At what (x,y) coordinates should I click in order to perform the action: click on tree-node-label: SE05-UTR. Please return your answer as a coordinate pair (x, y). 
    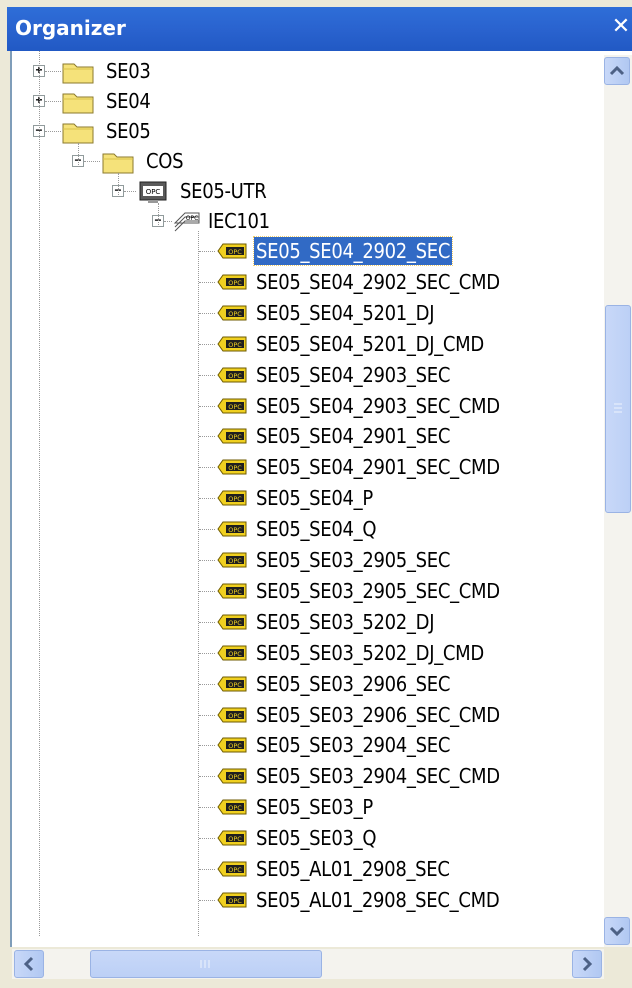
    Looking at the image, I should click on (223, 191).